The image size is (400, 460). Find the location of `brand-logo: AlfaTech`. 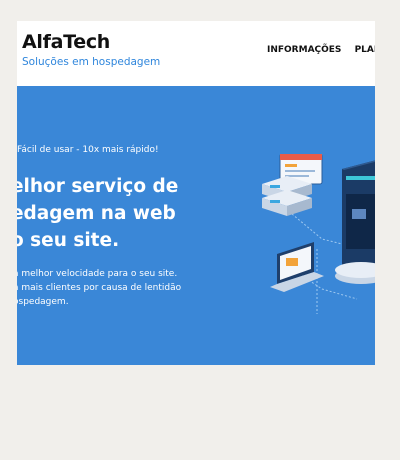

brand-logo: AlfaTech is located at coordinates (66, 42).